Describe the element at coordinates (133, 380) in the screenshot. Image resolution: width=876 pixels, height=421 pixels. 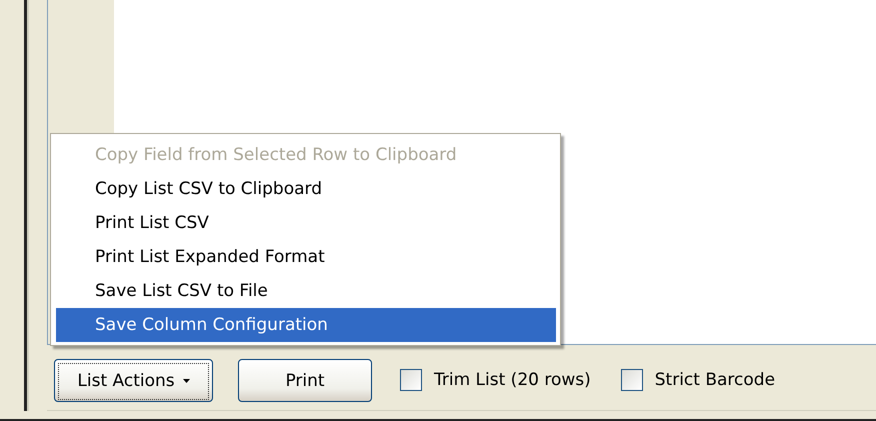
I see `dropdown-button: List Actions` at that location.